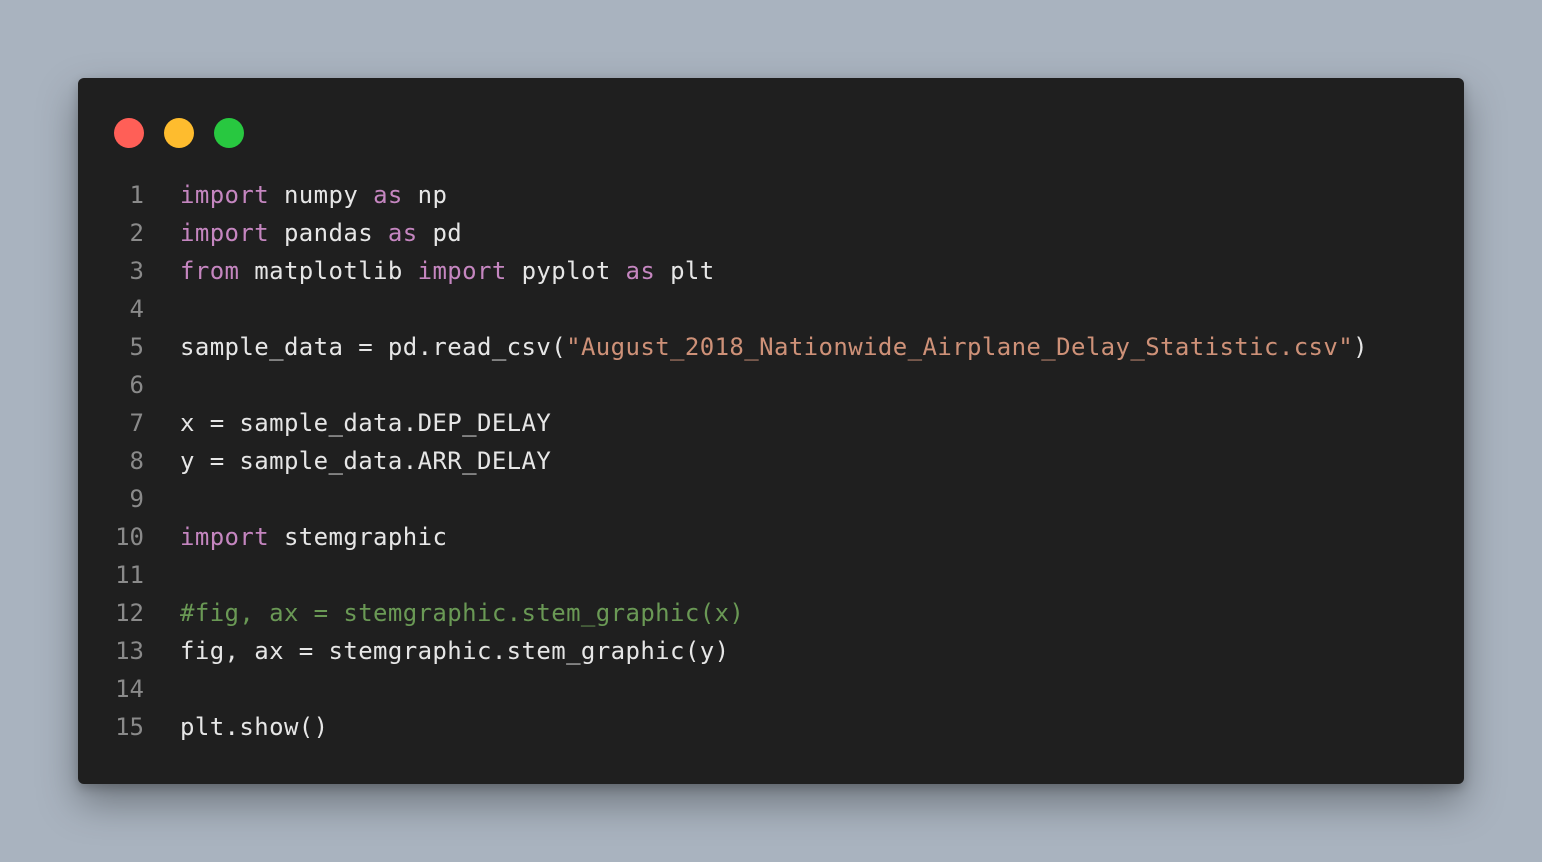 This screenshot has height=862, width=1542. I want to click on line-number: 7, so click(136, 423).